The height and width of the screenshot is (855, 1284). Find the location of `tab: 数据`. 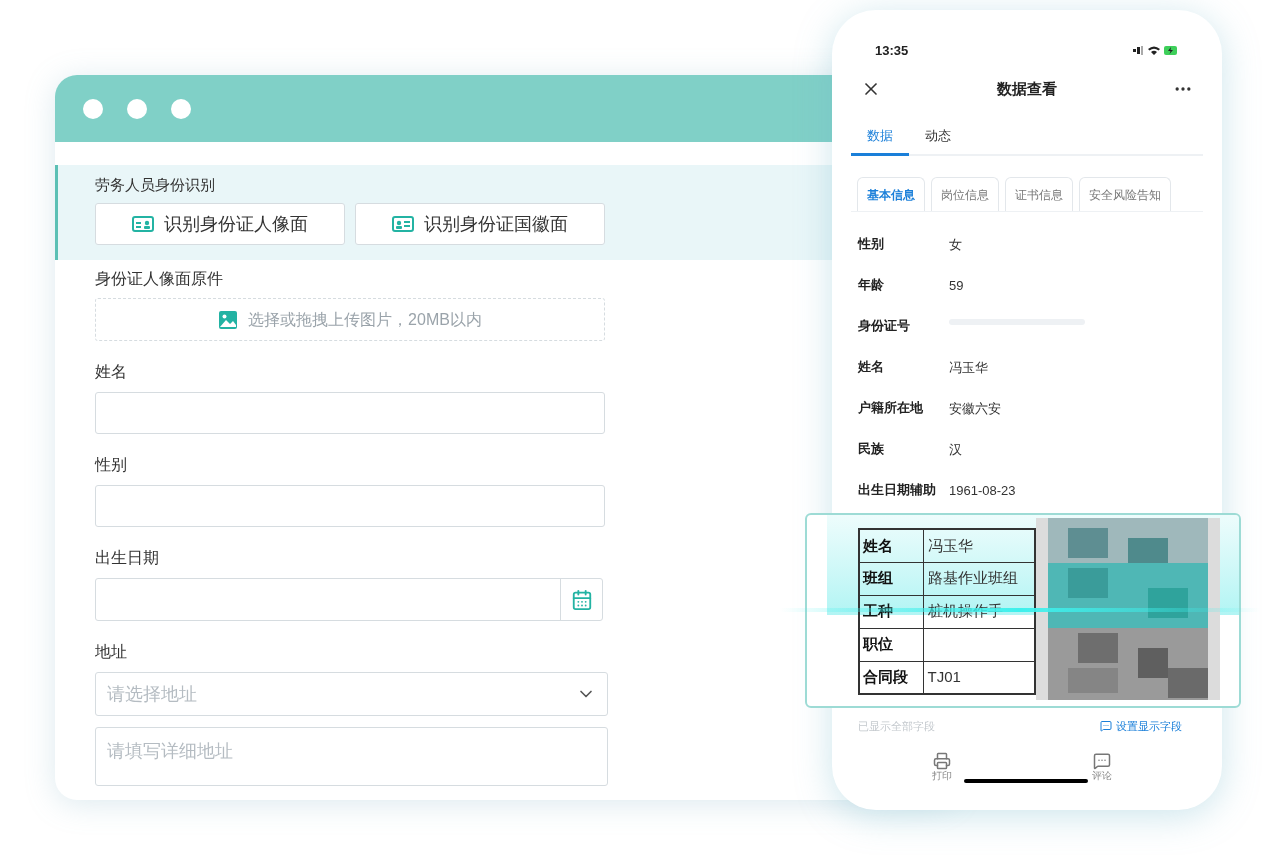

tab: 数据 is located at coordinates (880, 137).